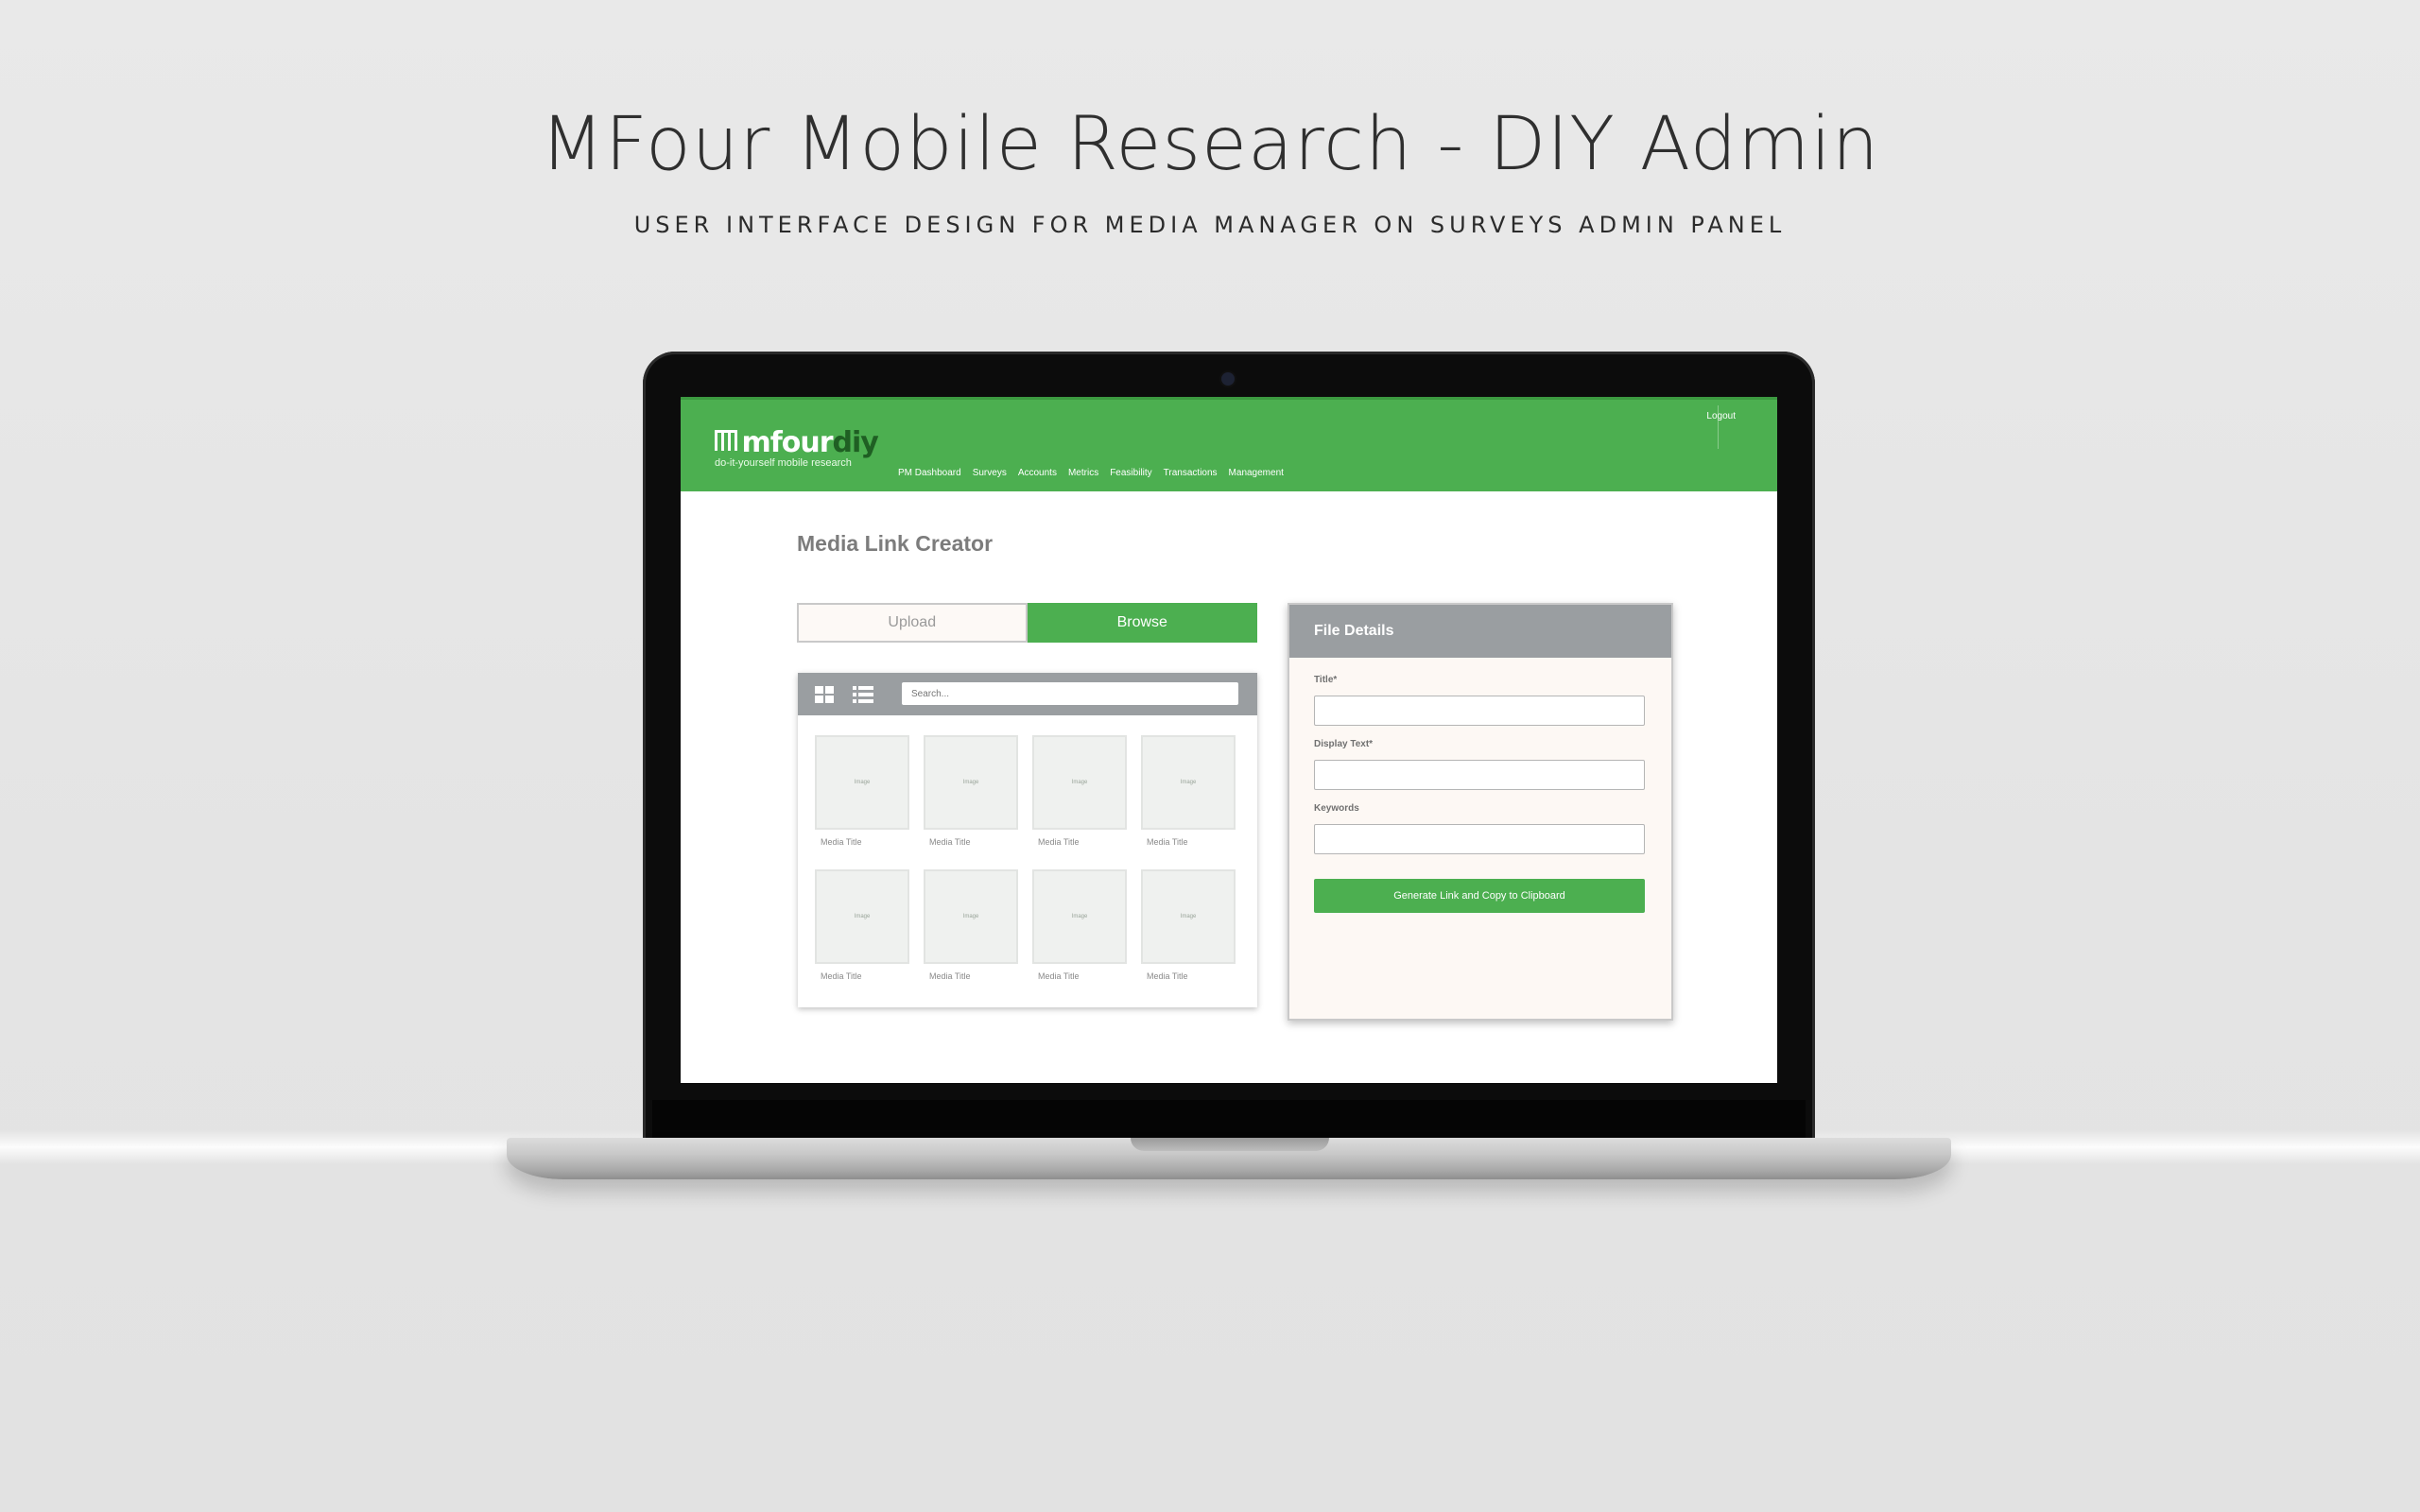  What do you see at coordinates (1326, 680) in the screenshot?
I see `title-label: Title*` at bounding box center [1326, 680].